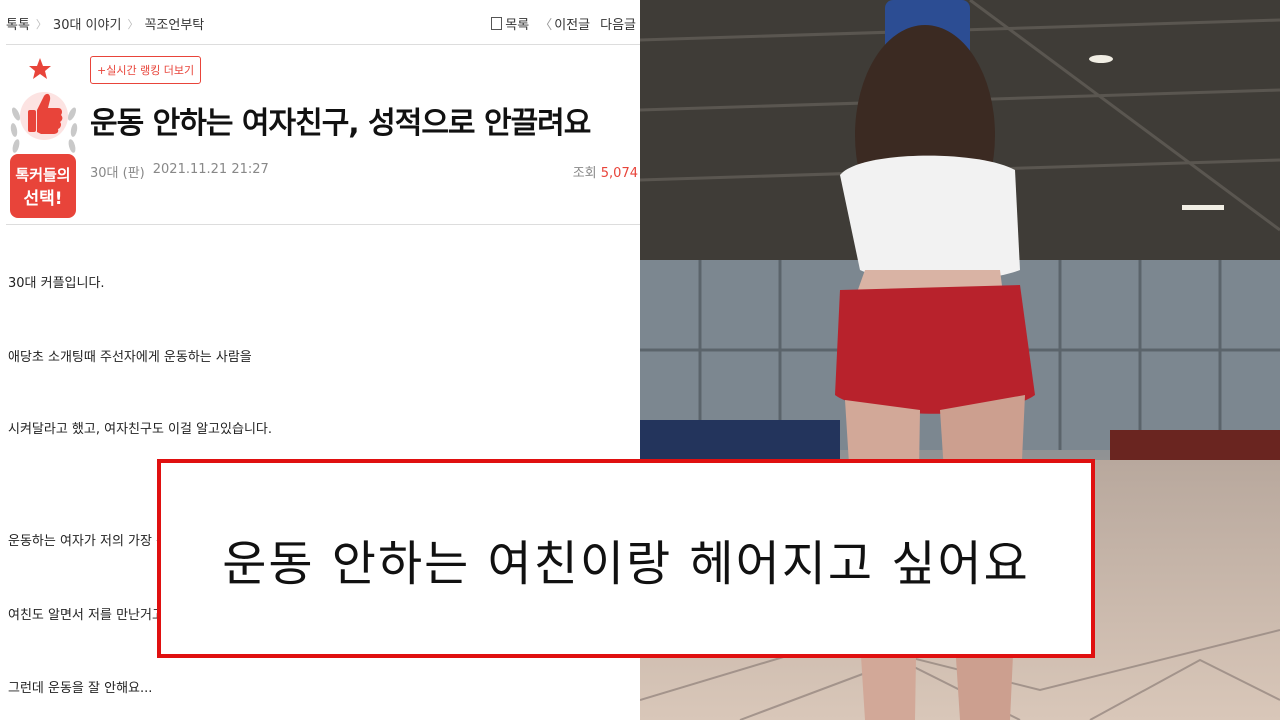 The height and width of the screenshot is (720, 1280). What do you see at coordinates (44, 116) in the screenshot?
I see `thumbs-up-icon` at bounding box center [44, 116].